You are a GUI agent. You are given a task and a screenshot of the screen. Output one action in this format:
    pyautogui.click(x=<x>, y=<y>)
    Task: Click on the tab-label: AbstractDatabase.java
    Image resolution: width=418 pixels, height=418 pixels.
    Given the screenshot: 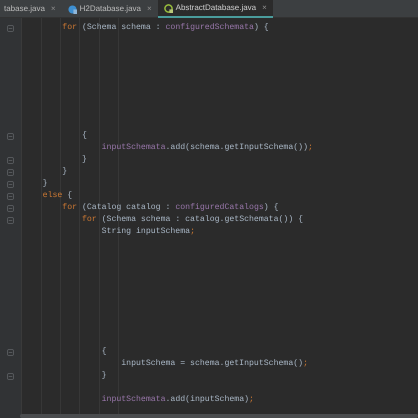 What is the action you would take?
    pyautogui.click(x=216, y=8)
    